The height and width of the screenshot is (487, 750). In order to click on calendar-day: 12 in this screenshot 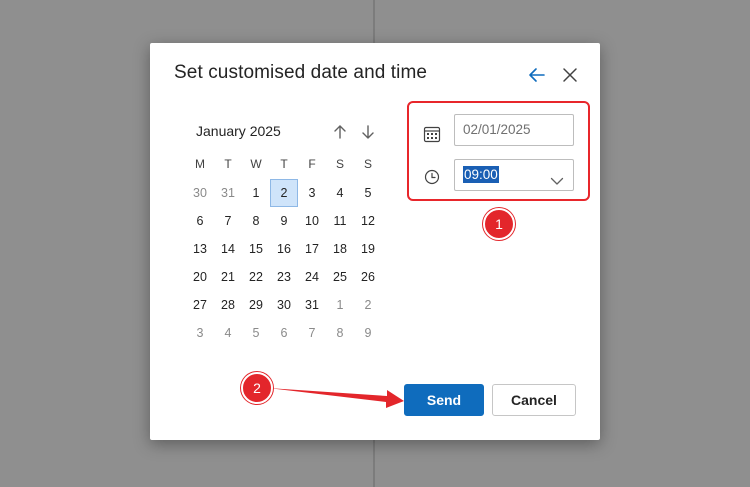, I will do `click(368, 221)`.